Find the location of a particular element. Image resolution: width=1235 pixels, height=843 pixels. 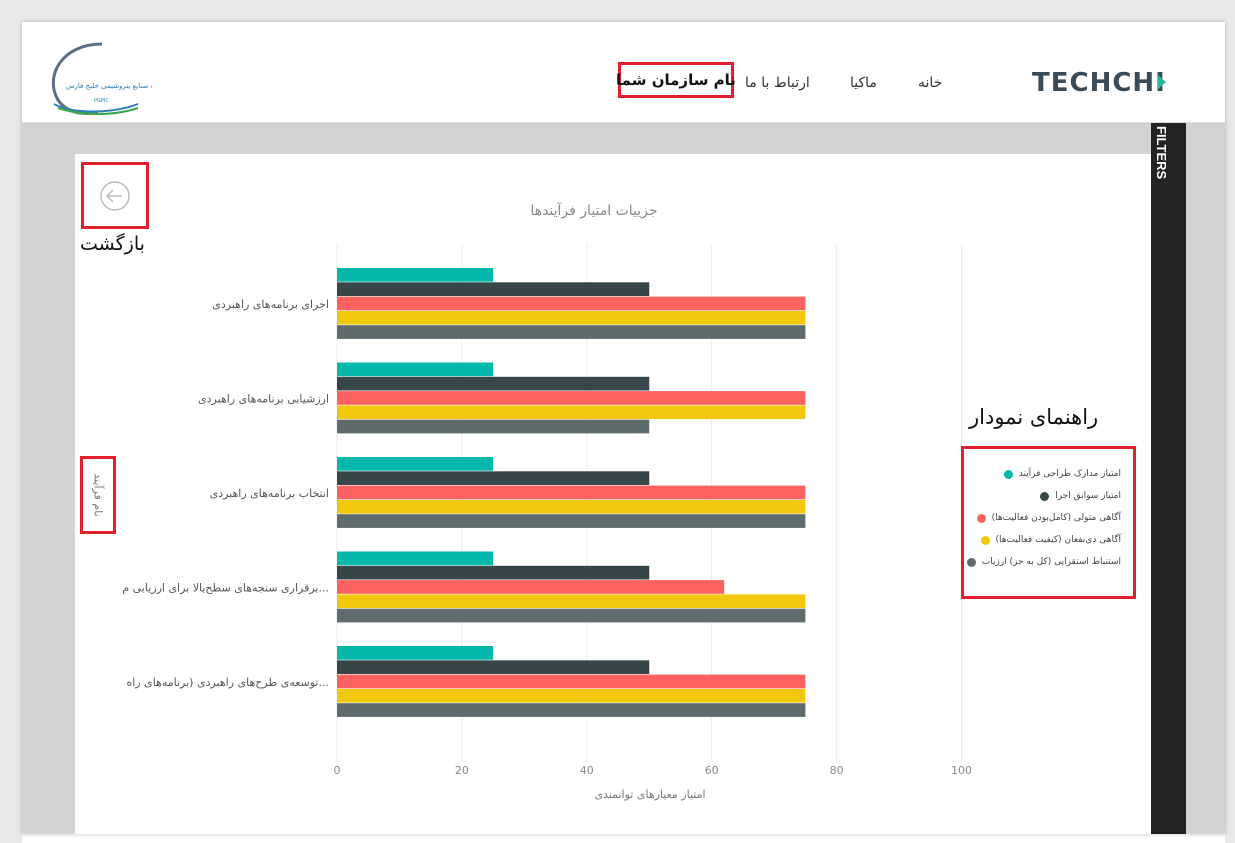

legend-label: استنباط استقرایی (کل به جز) ارزیاب is located at coordinates (1051, 562).